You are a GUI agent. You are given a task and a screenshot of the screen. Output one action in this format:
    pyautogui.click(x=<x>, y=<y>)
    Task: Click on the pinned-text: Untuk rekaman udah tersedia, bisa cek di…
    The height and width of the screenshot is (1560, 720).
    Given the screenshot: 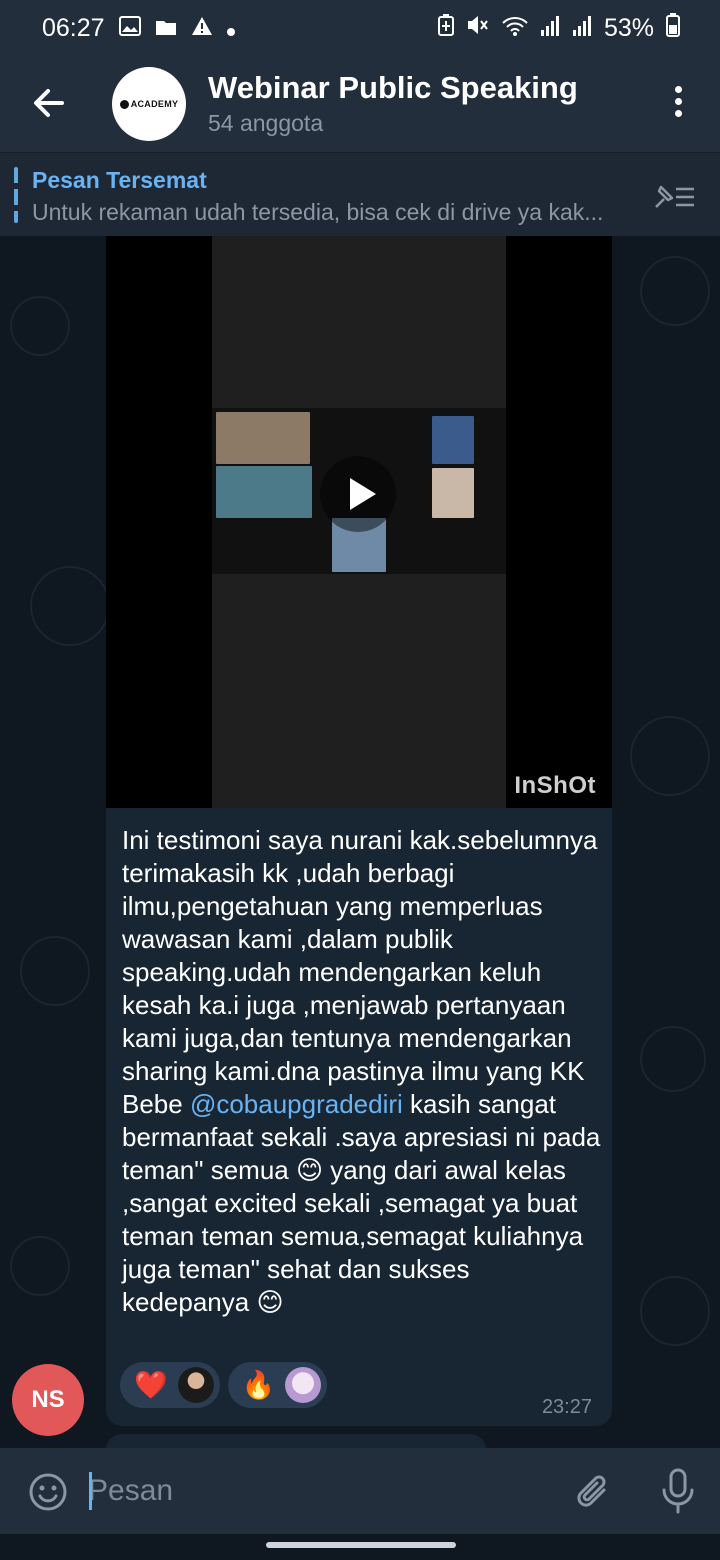 What is the action you would take?
    pyautogui.click(x=318, y=212)
    